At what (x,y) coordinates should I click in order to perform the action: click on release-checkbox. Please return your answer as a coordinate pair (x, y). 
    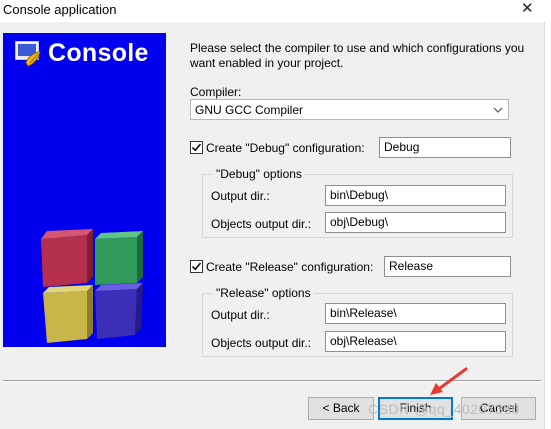
    Looking at the image, I should click on (196, 266).